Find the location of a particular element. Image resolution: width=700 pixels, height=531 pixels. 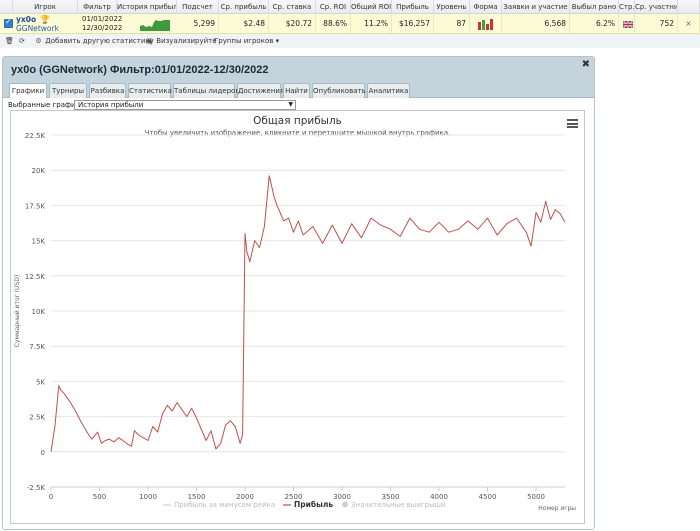

tab-statistics: Статистика is located at coordinates (150, 90).